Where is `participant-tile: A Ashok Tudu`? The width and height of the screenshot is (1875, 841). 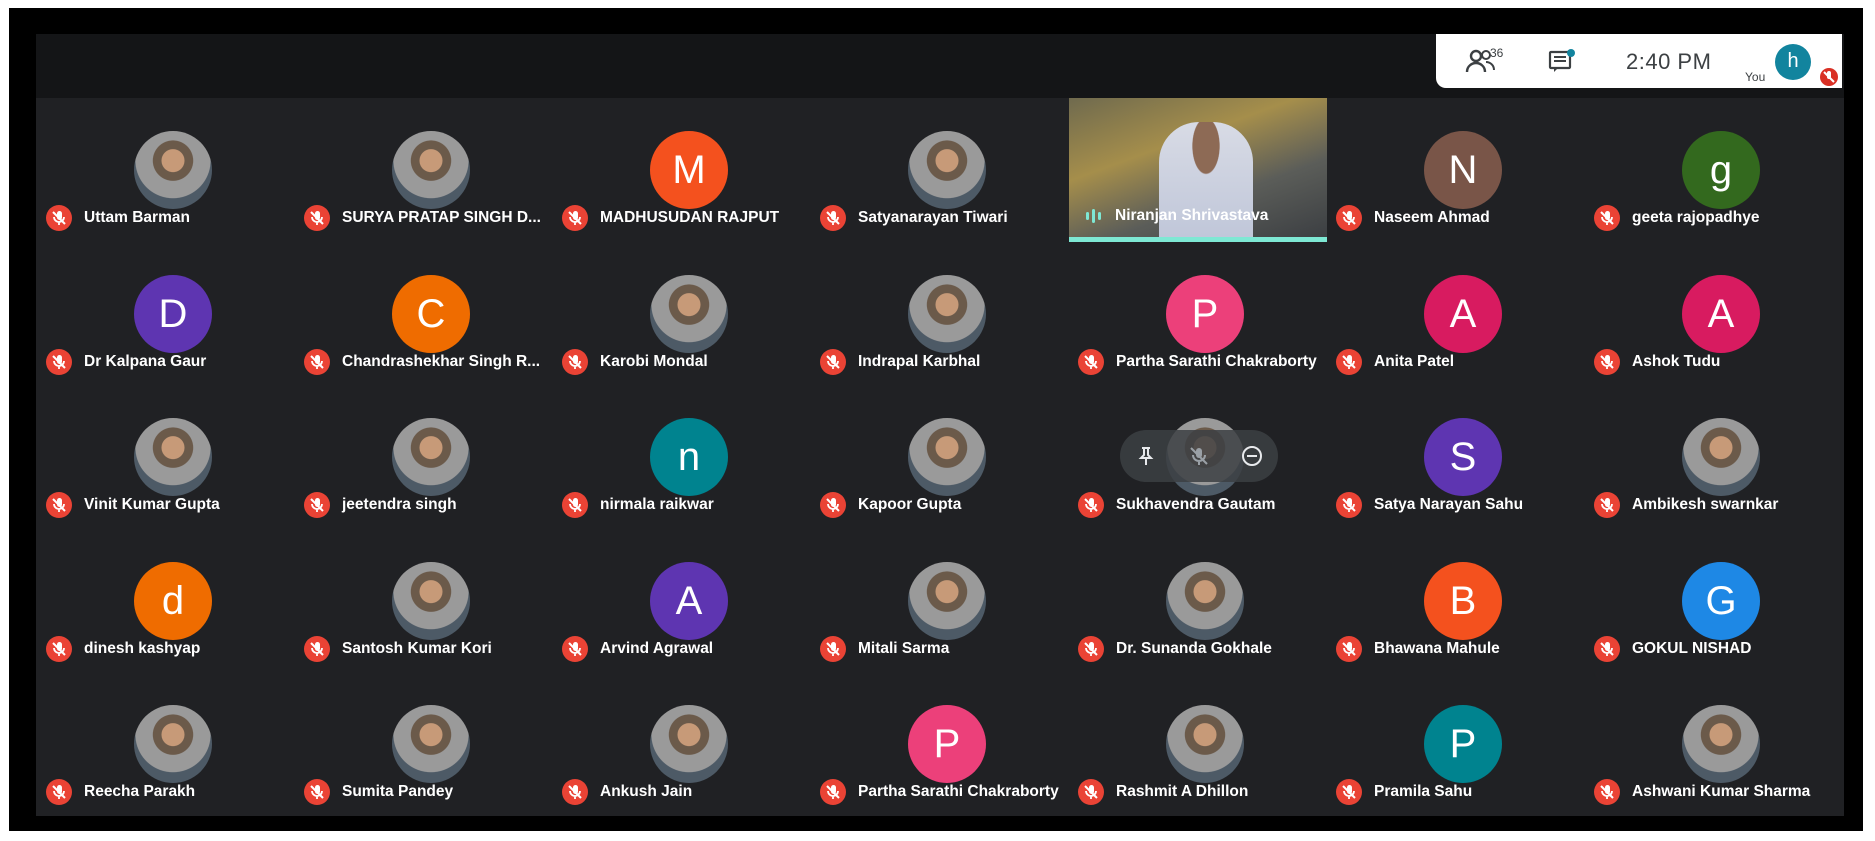 participant-tile: A Ashok Tudu is located at coordinates (1719, 343).